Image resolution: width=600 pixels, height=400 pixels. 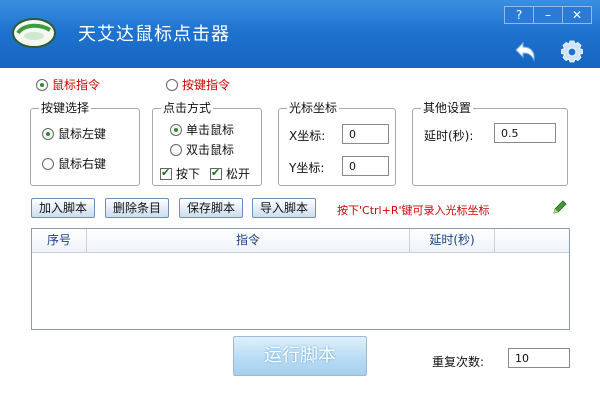 What do you see at coordinates (577, 15) in the screenshot?
I see `close-button: ✕` at bounding box center [577, 15].